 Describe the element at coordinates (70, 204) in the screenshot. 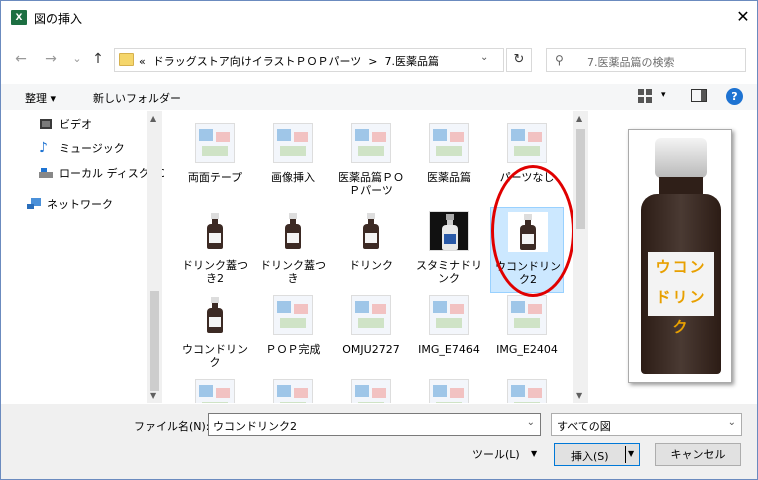

I see `sidebar-item-network: ネットワーク` at that location.